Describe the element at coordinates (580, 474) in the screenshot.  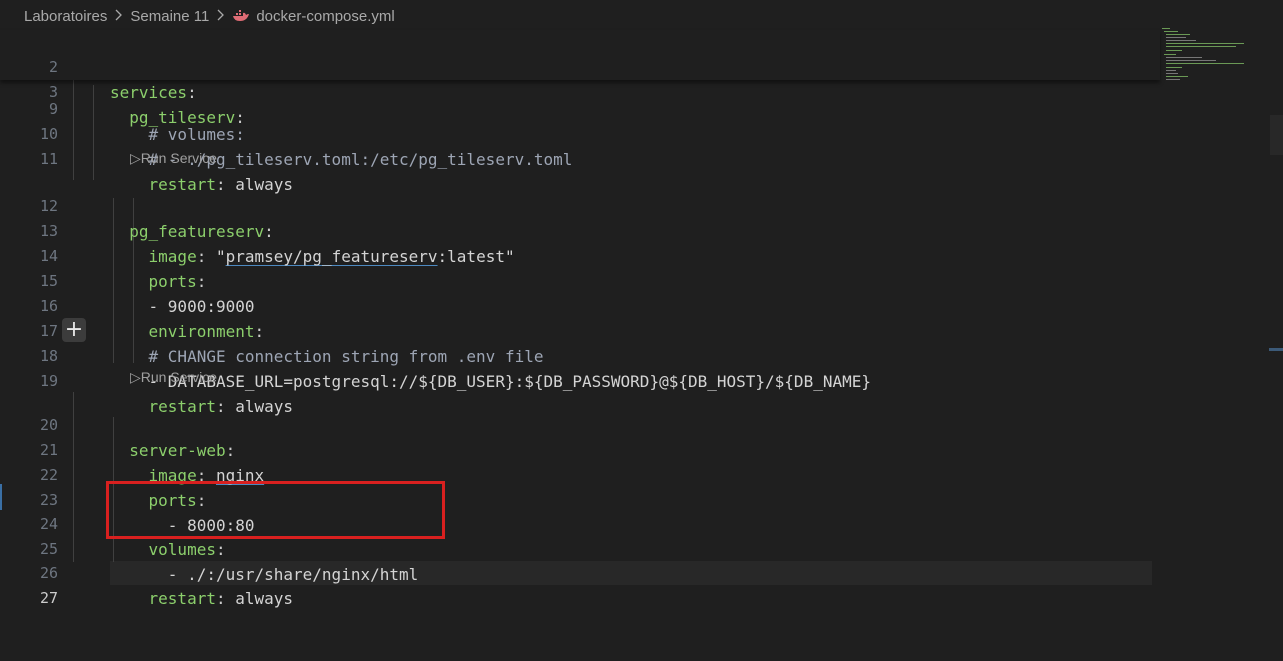
I see `code-line-22: 22 ports:` at that location.